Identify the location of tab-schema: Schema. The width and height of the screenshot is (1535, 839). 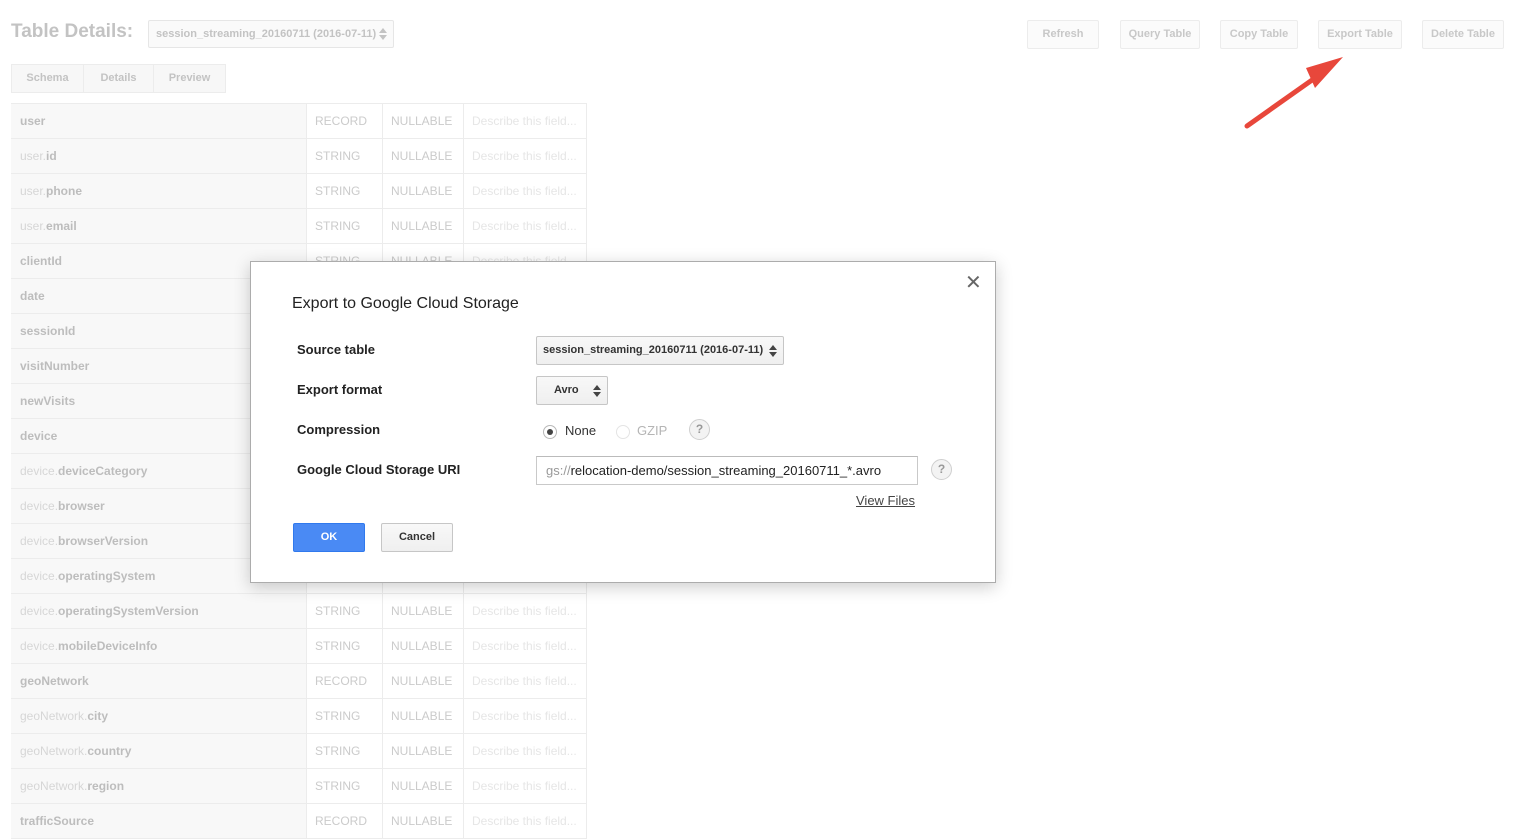
(48, 78).